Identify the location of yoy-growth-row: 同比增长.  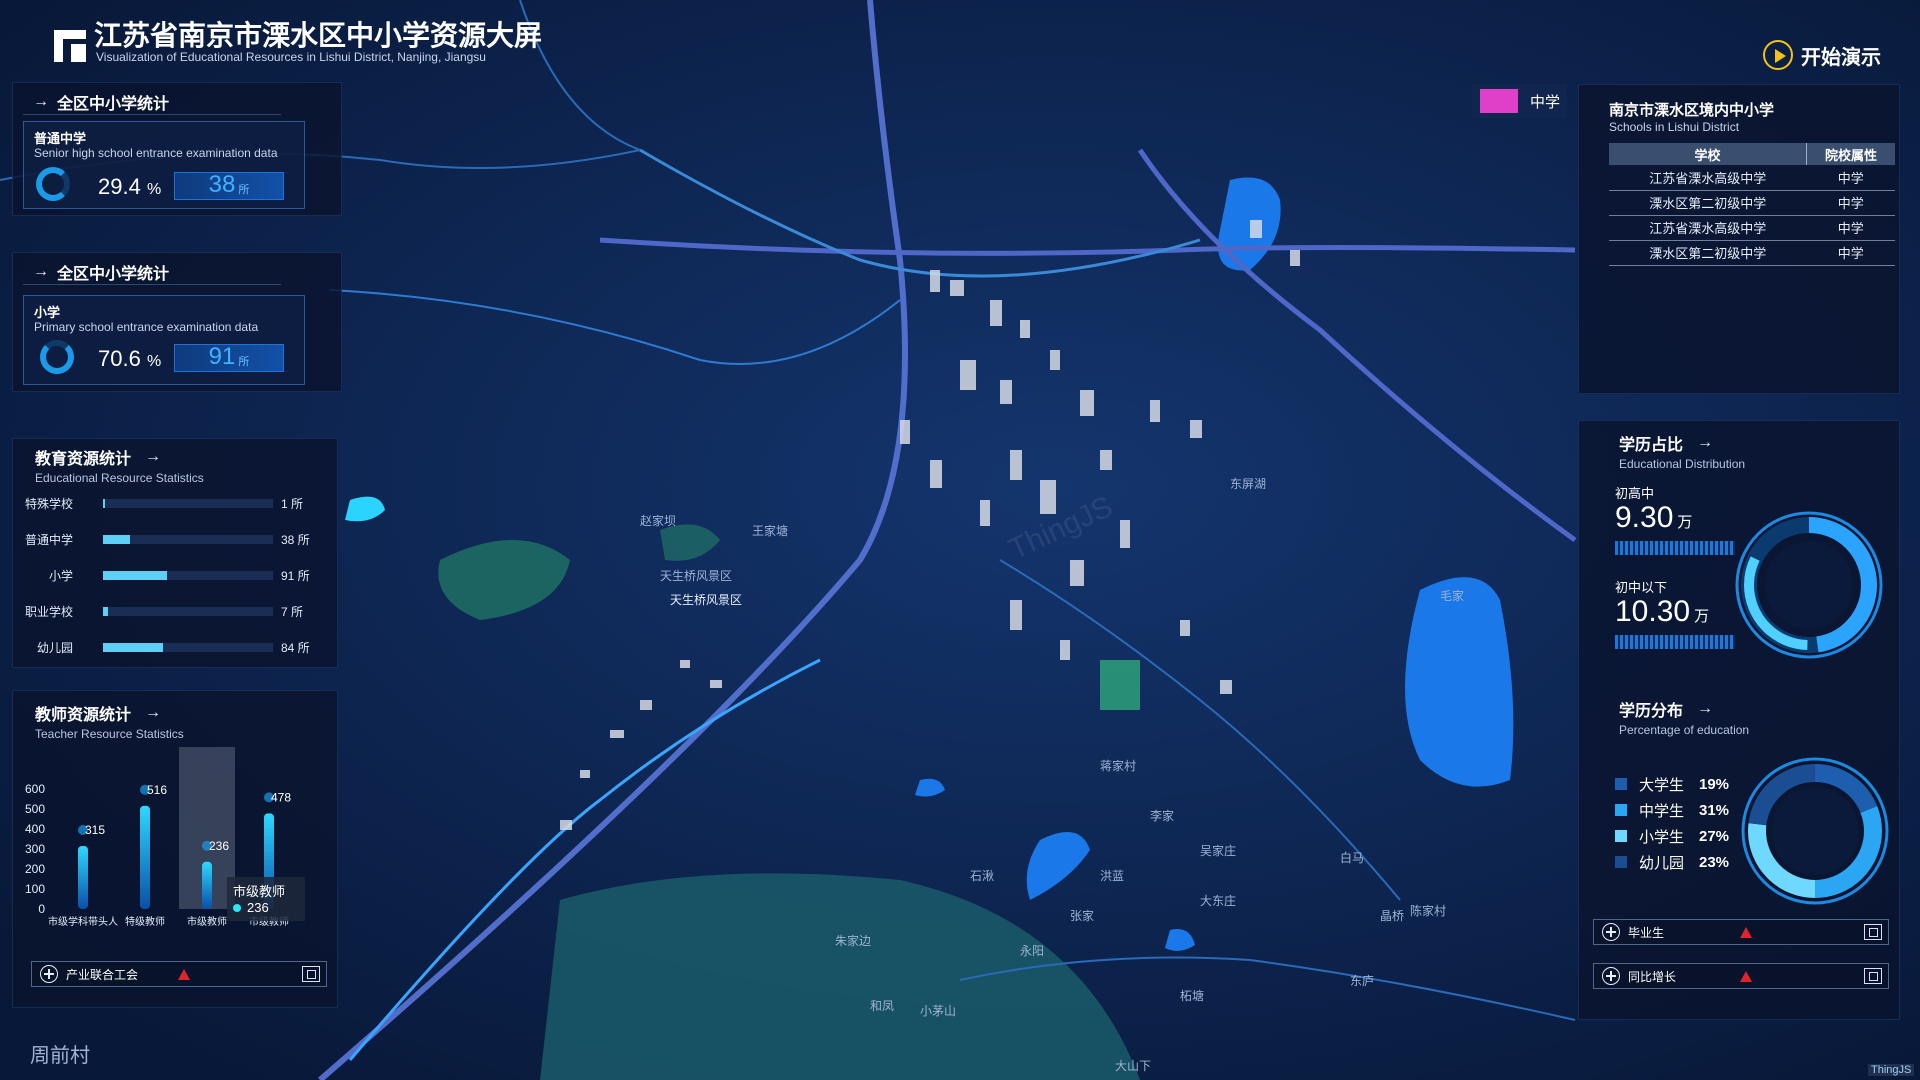
(1741, 976).